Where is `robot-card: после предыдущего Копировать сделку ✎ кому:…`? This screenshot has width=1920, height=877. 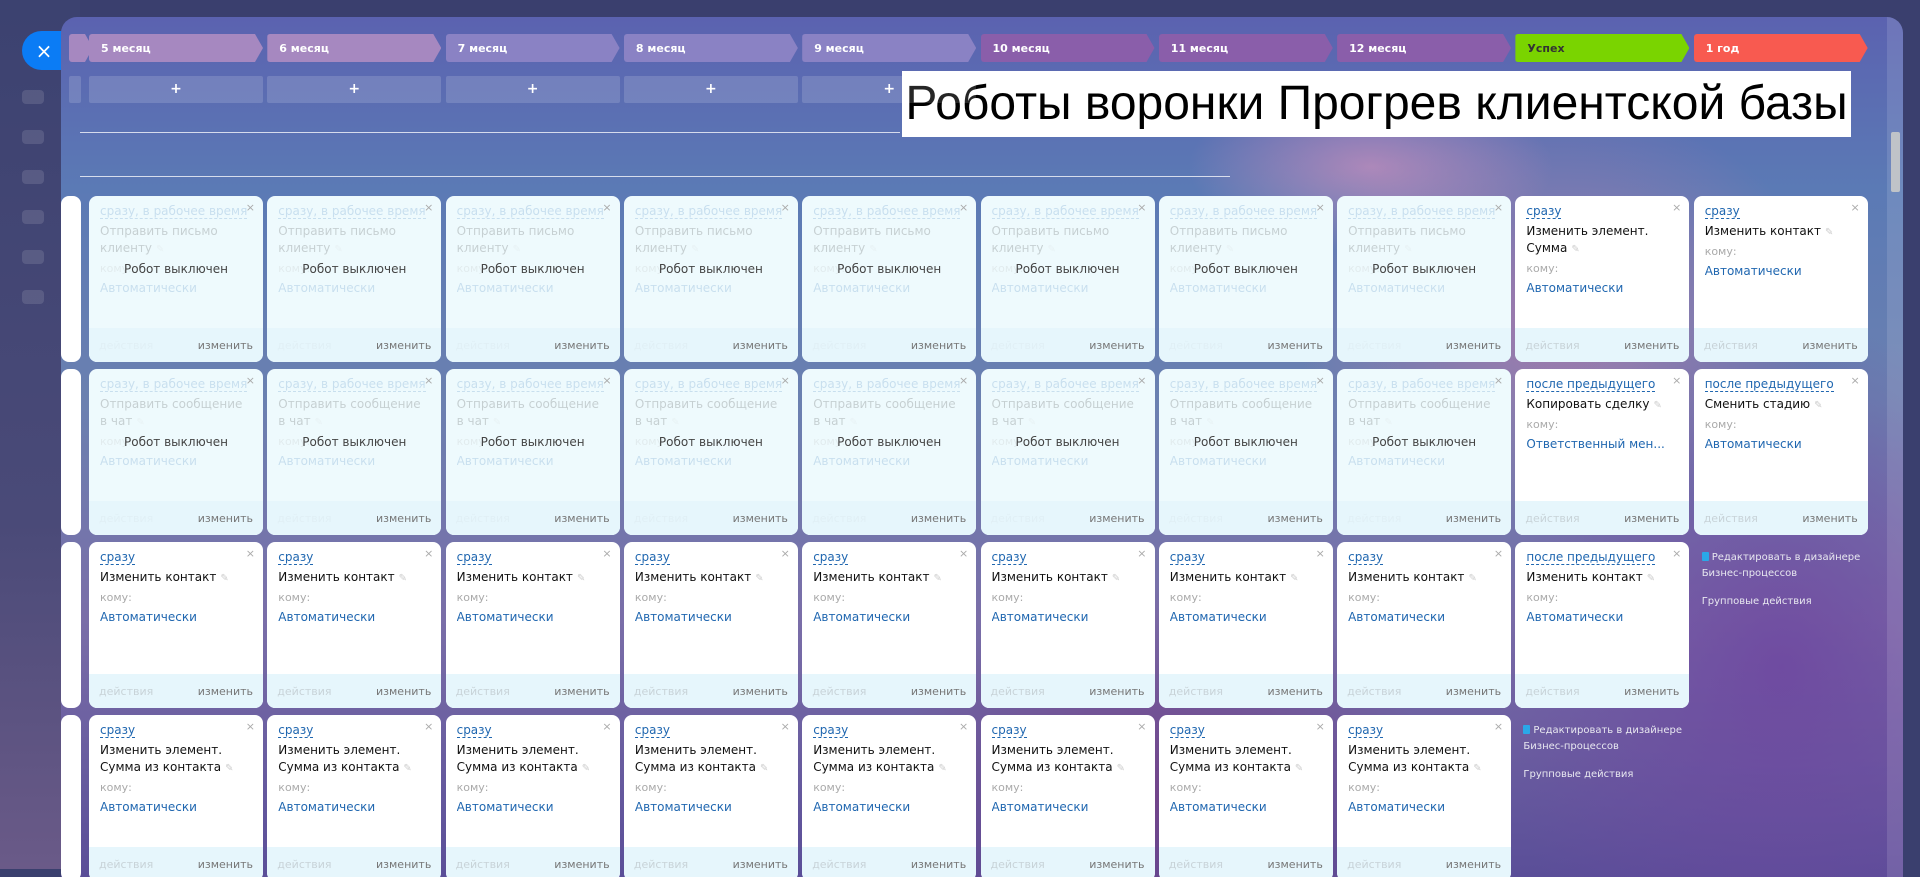 robot-card: после предыдущего Копировать сделку ✎ кому:… is located at coordinates (1602, 452).